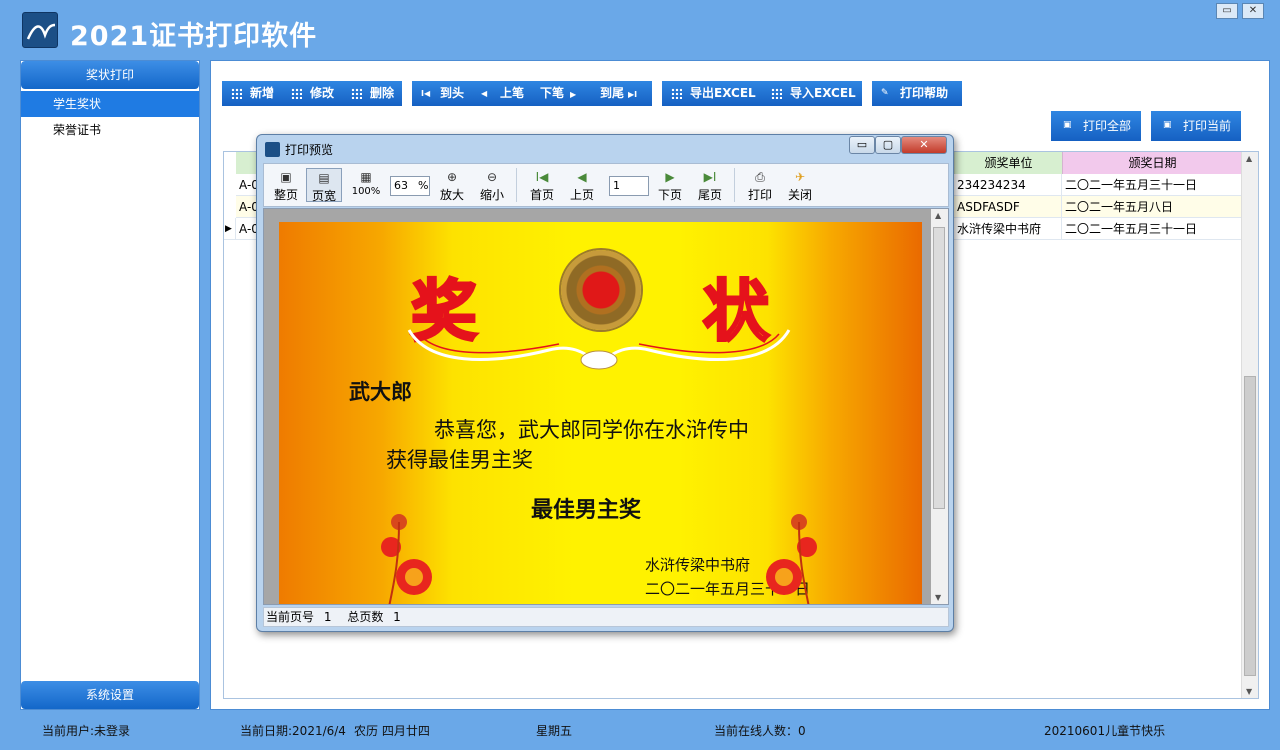  I want to click on page-number-input: 1, so click(629, 186).